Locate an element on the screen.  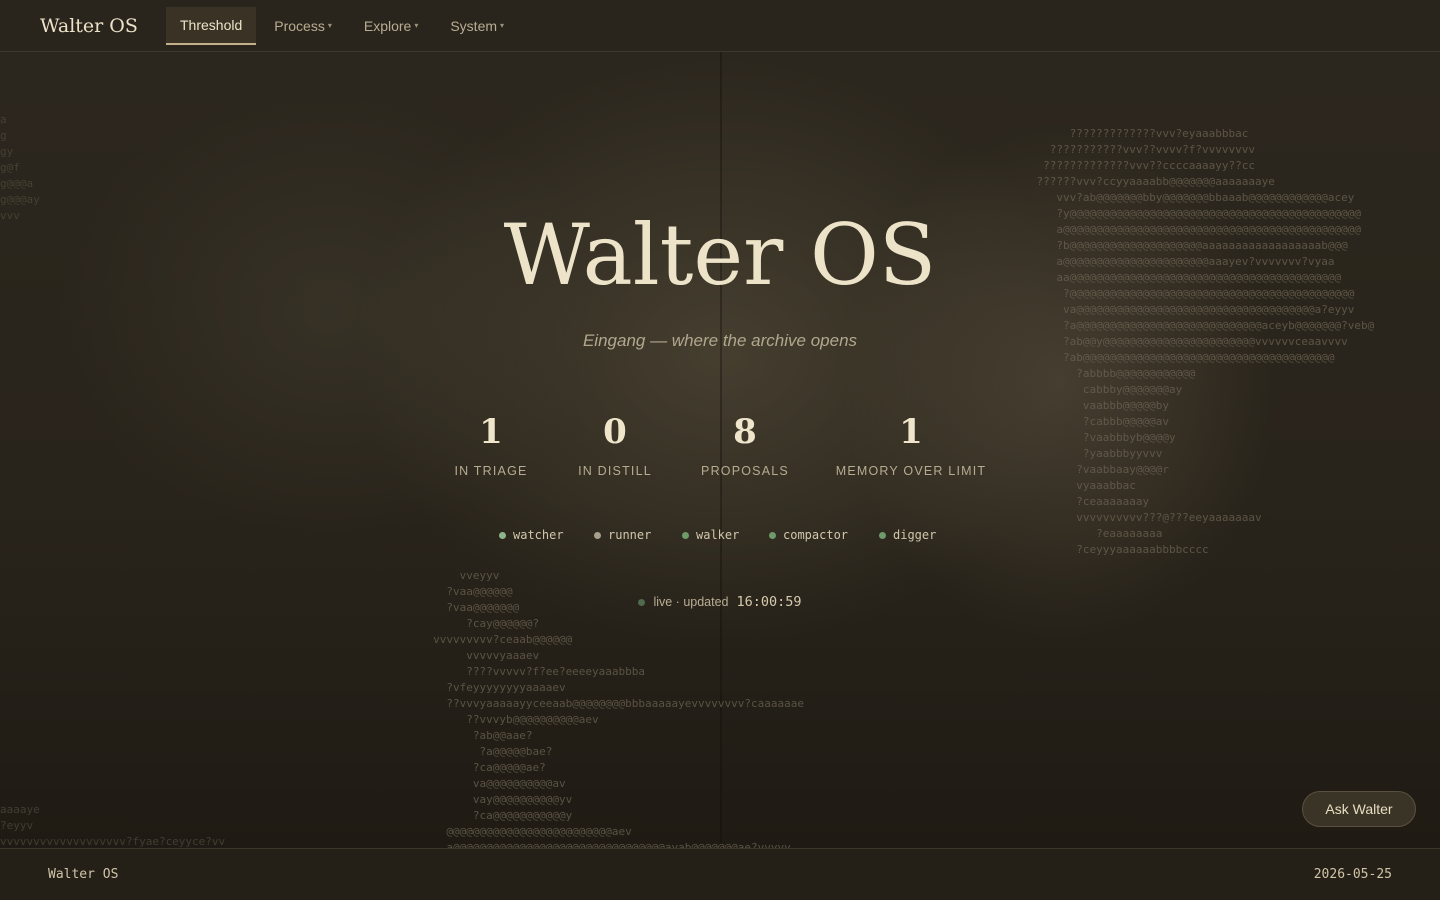
hero-title: Walter OS is located at coordinates (720, 255).